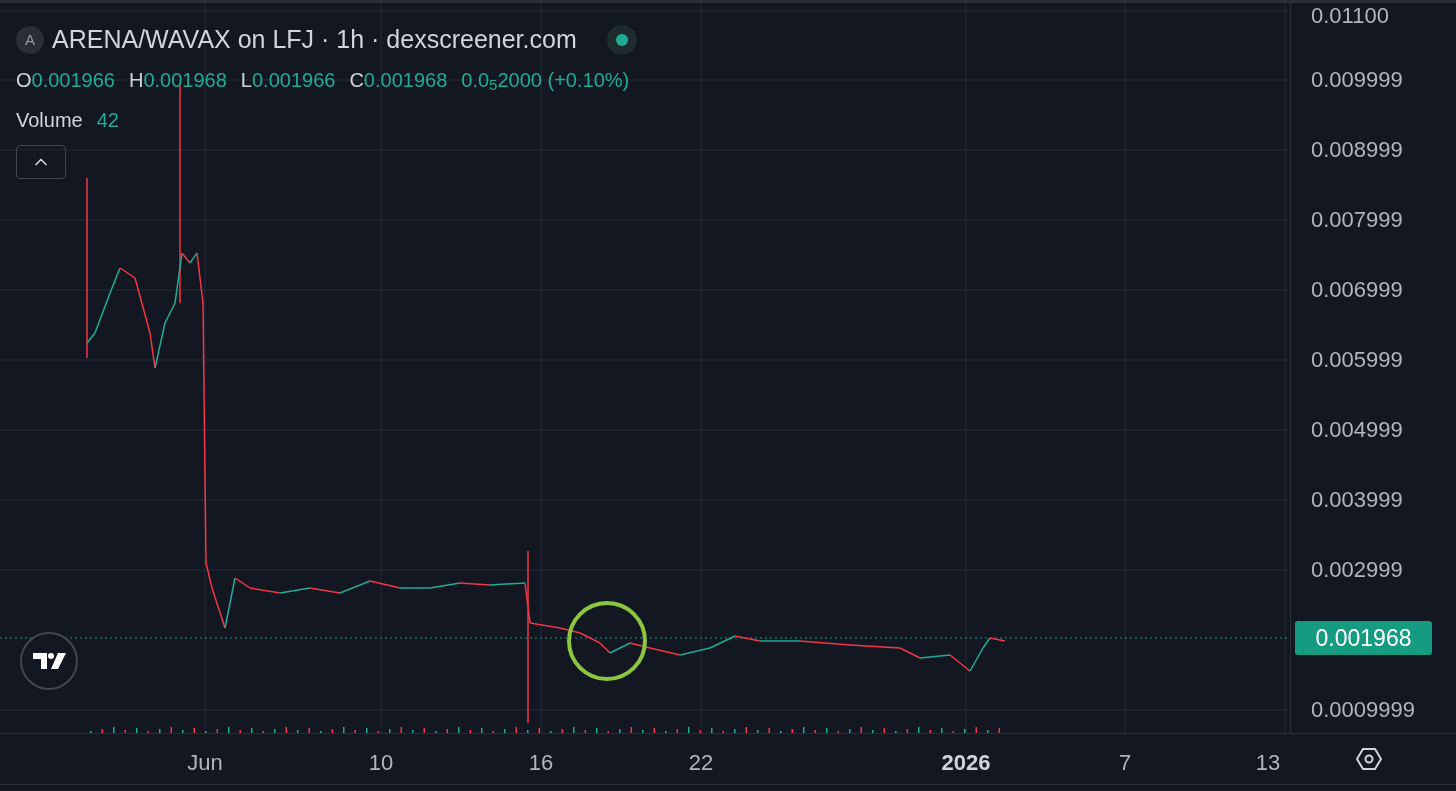 The image size is (1456, 791). I want to click on price-axis-label: 0.0009999, so click(1363, 710).